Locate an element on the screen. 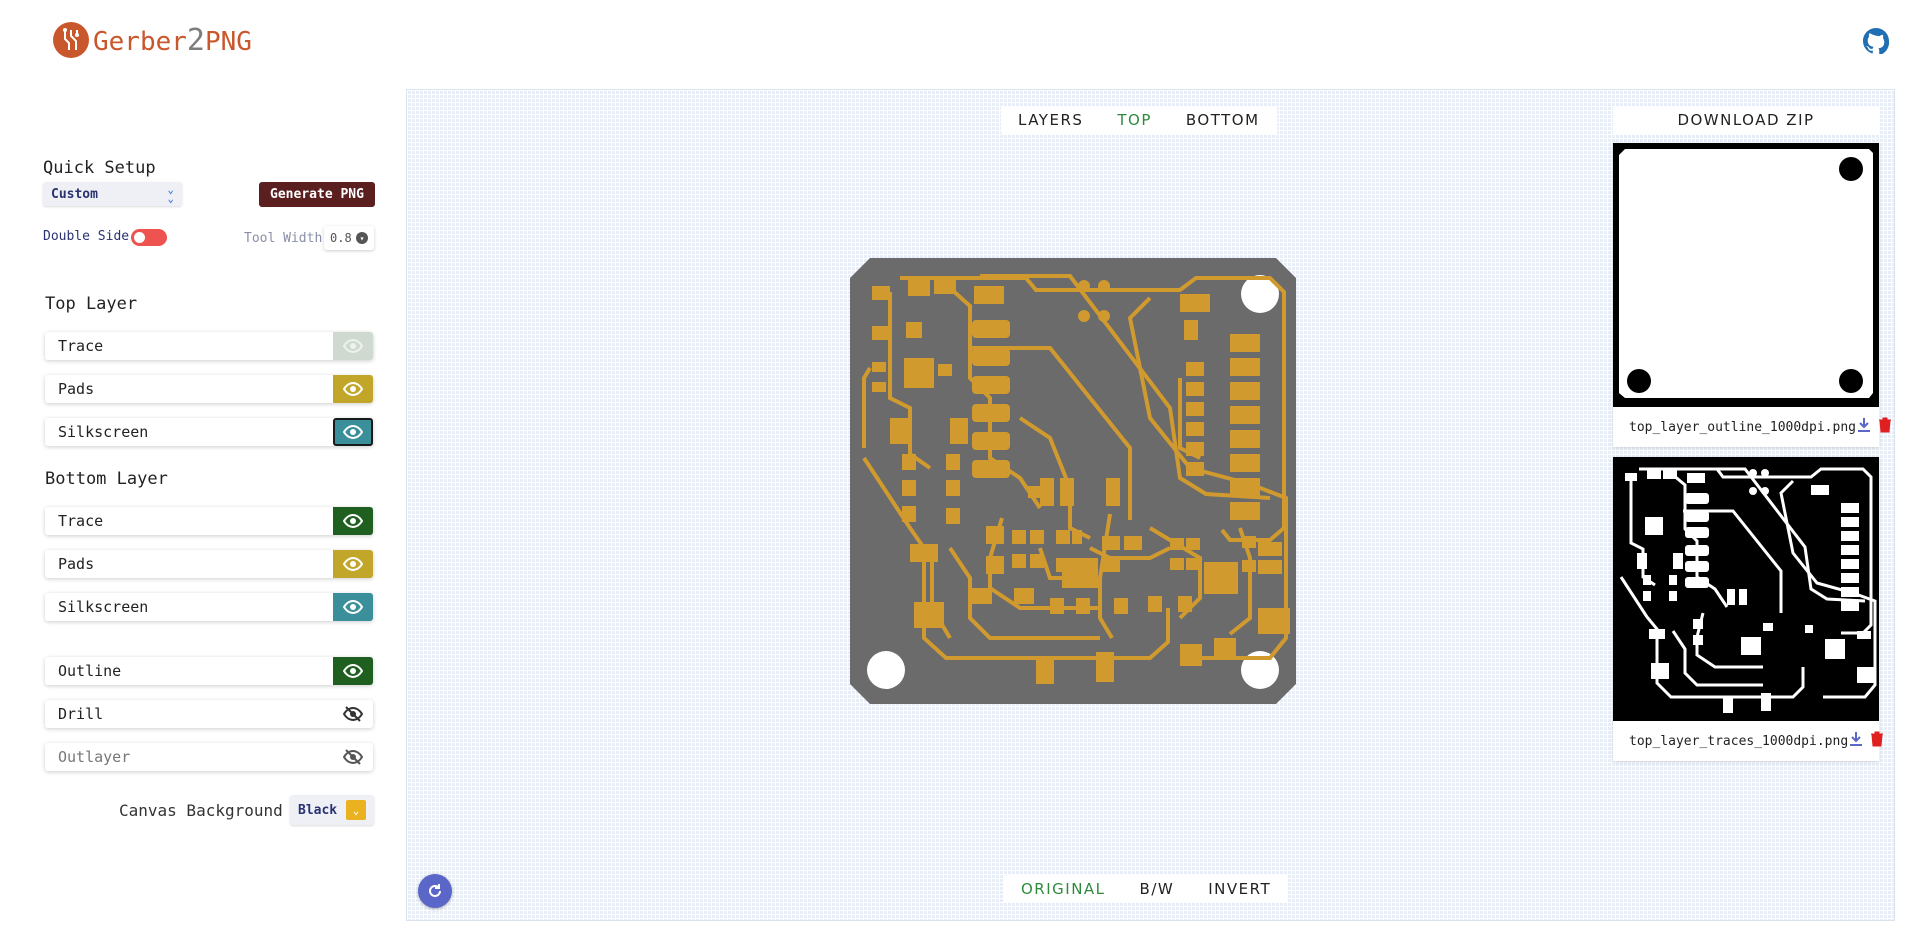 This screenshot has width=1906, height=926. traces-preview-image is located at coordinates (1746, 589).